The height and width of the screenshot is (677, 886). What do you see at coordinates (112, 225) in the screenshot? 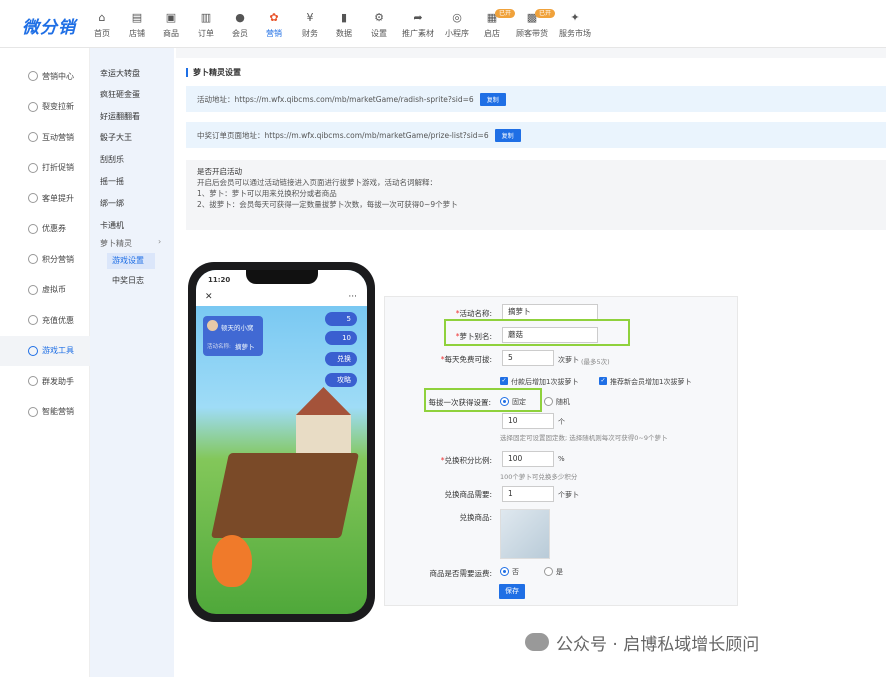
I see `game-menu-item: 卡通机` at bounding box center [112, 225].